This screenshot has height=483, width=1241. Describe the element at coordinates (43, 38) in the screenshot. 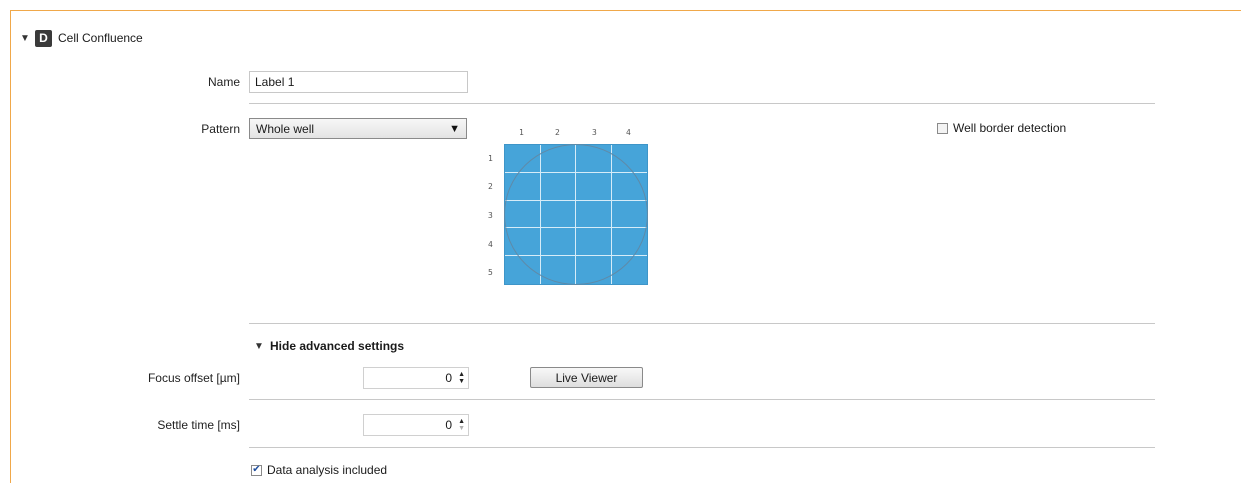

I see `section-badge: D` at that location.